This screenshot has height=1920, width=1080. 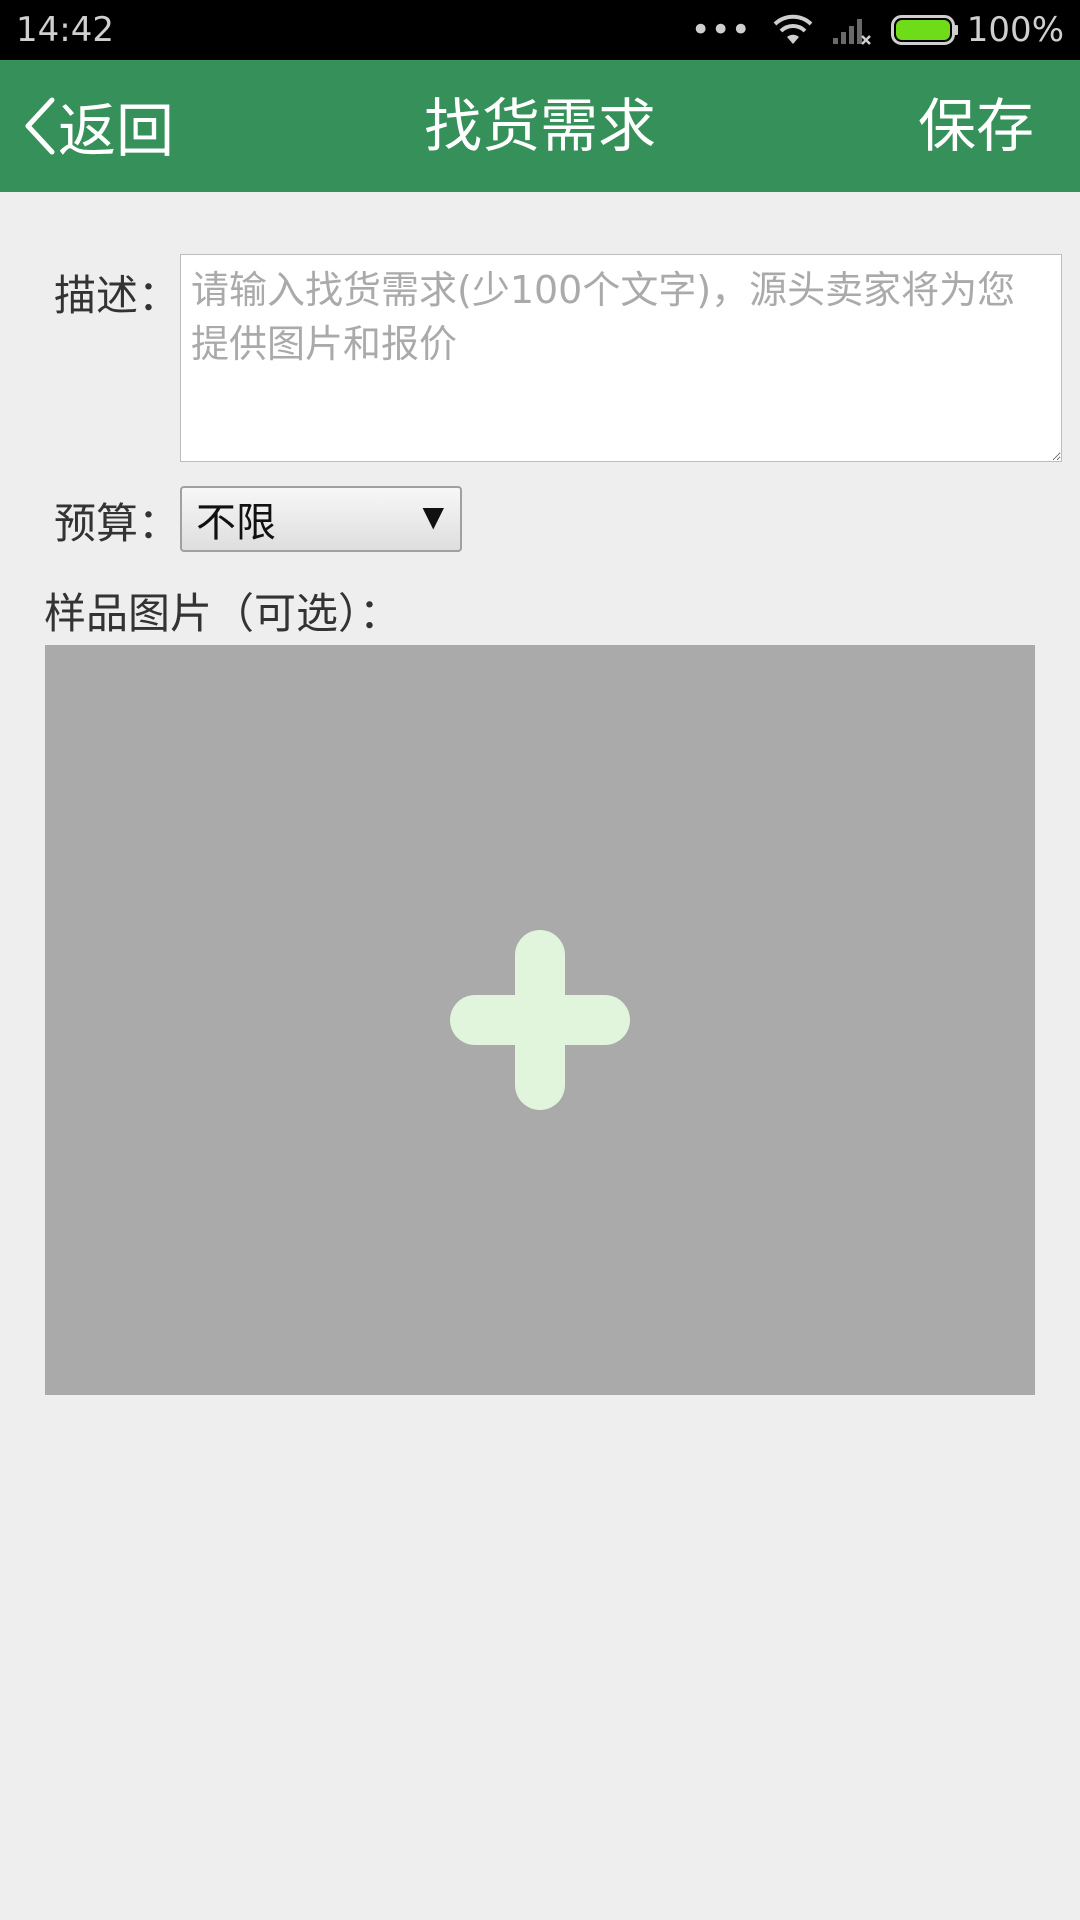 I want to click on save-button: 保存, so click(x=976, y=126).